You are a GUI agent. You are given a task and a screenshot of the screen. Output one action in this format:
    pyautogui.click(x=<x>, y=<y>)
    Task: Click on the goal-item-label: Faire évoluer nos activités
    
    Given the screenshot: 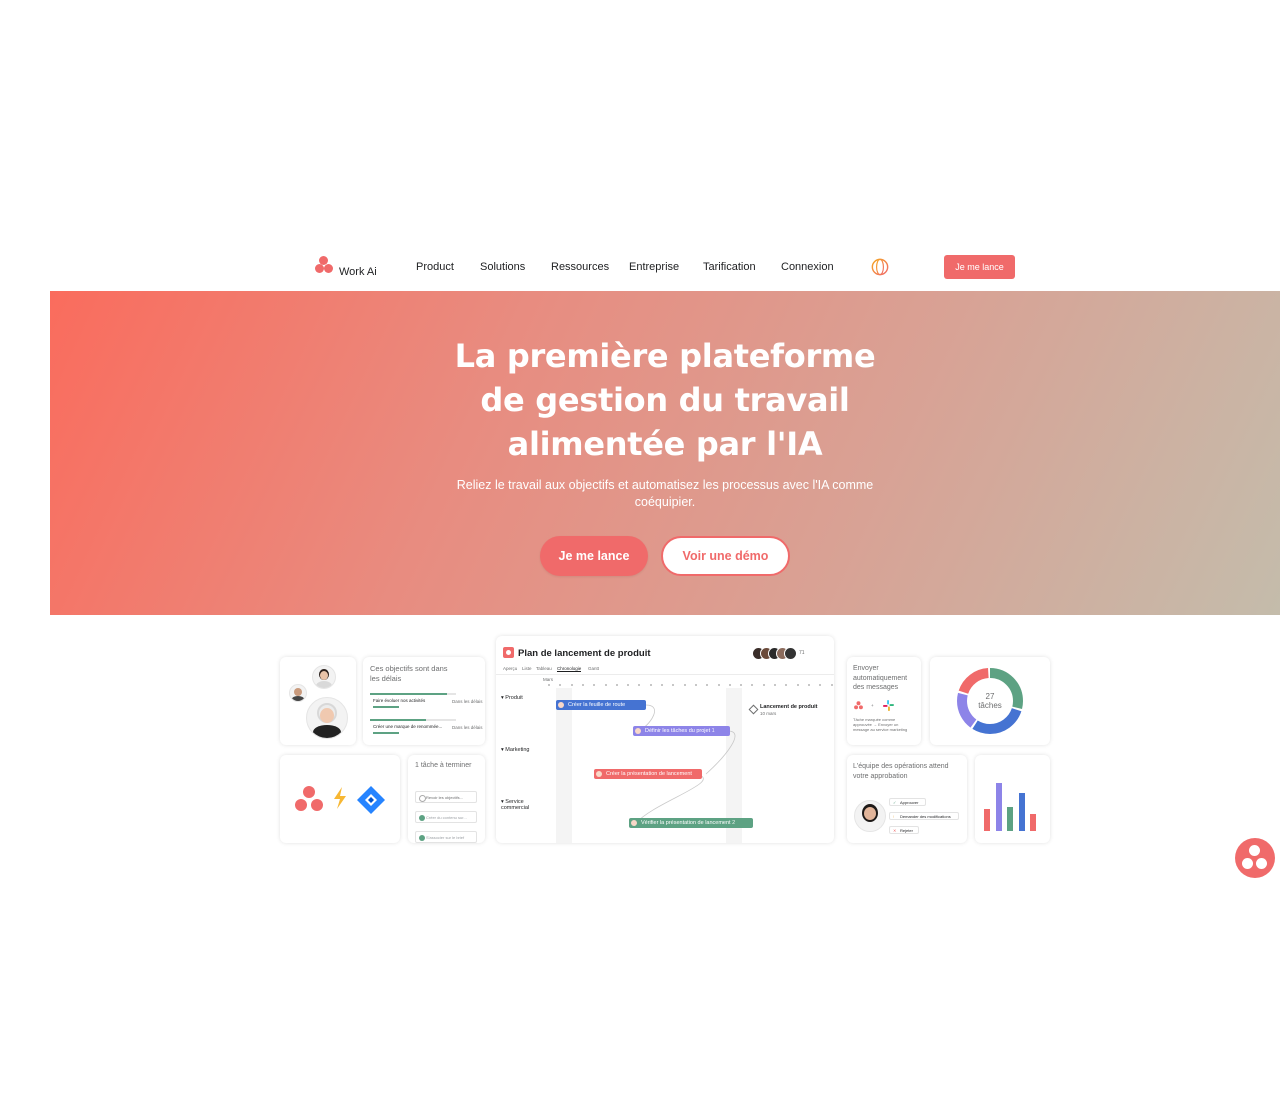 What is the action you would take?
    pyautogui.click(x=399, y=700)
    